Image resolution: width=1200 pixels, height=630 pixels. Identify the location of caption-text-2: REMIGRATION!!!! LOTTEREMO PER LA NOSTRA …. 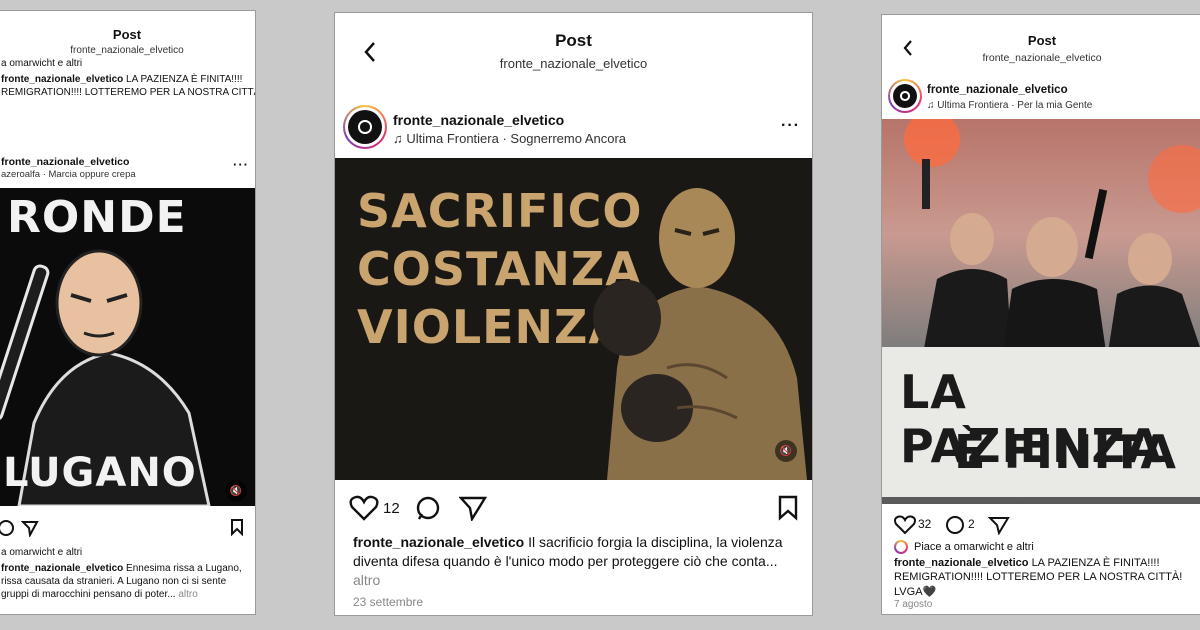
(128, 92).